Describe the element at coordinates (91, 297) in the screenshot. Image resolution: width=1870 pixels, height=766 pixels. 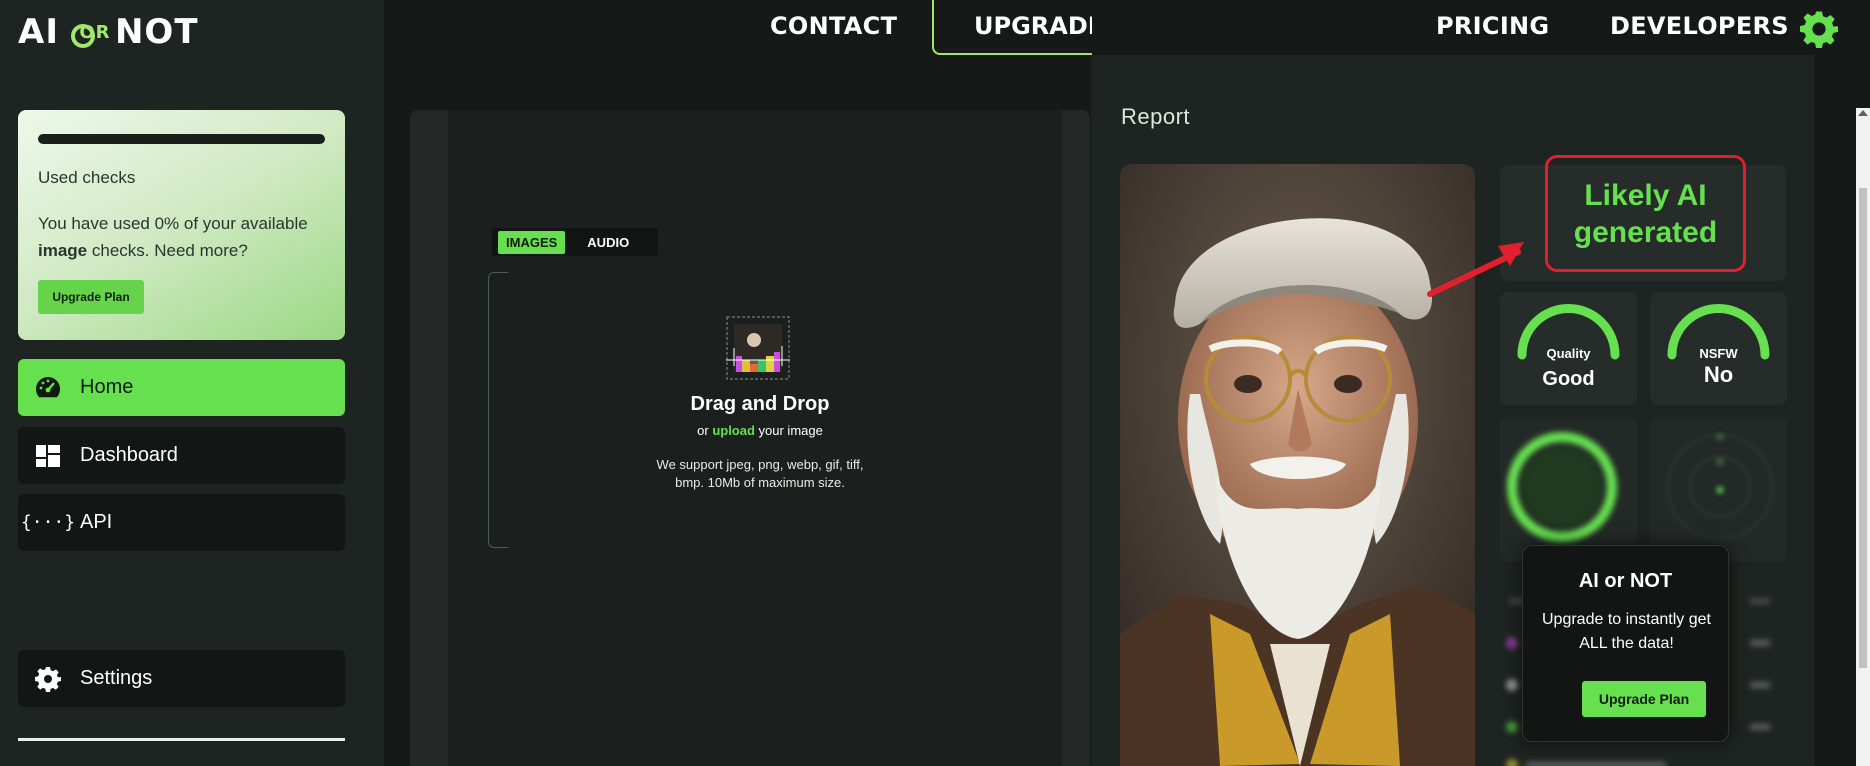
I see `upgrade-plan-button: Upgrade Plan` at that location.